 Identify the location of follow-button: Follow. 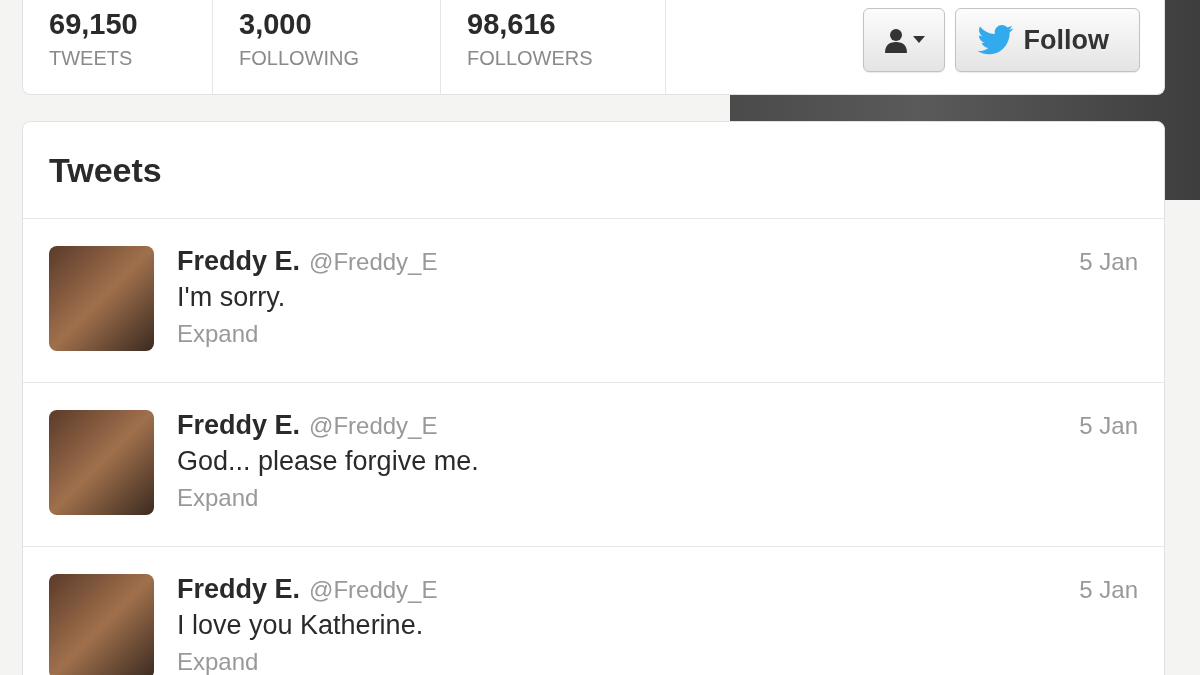
(1047, 40).